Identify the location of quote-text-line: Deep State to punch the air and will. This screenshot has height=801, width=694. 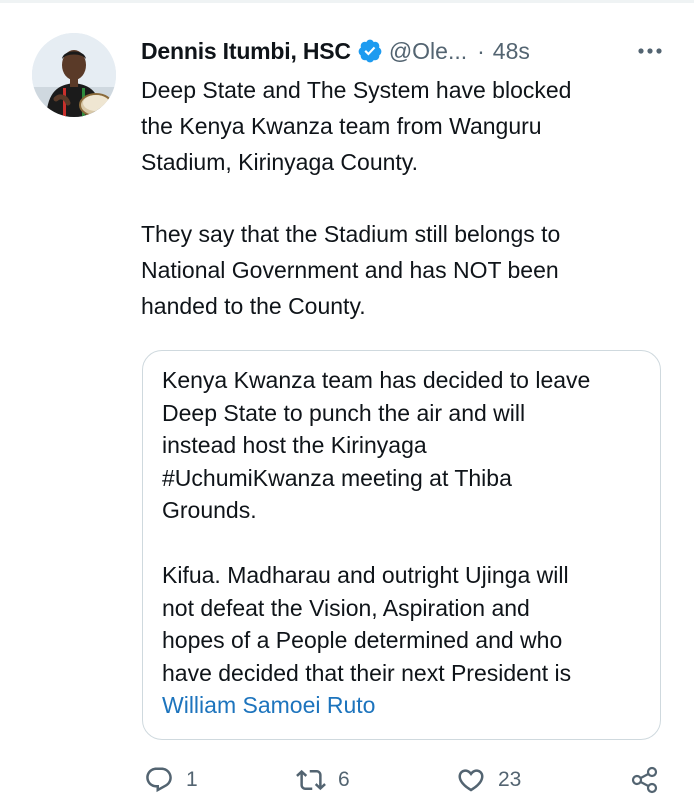
(344, 412).